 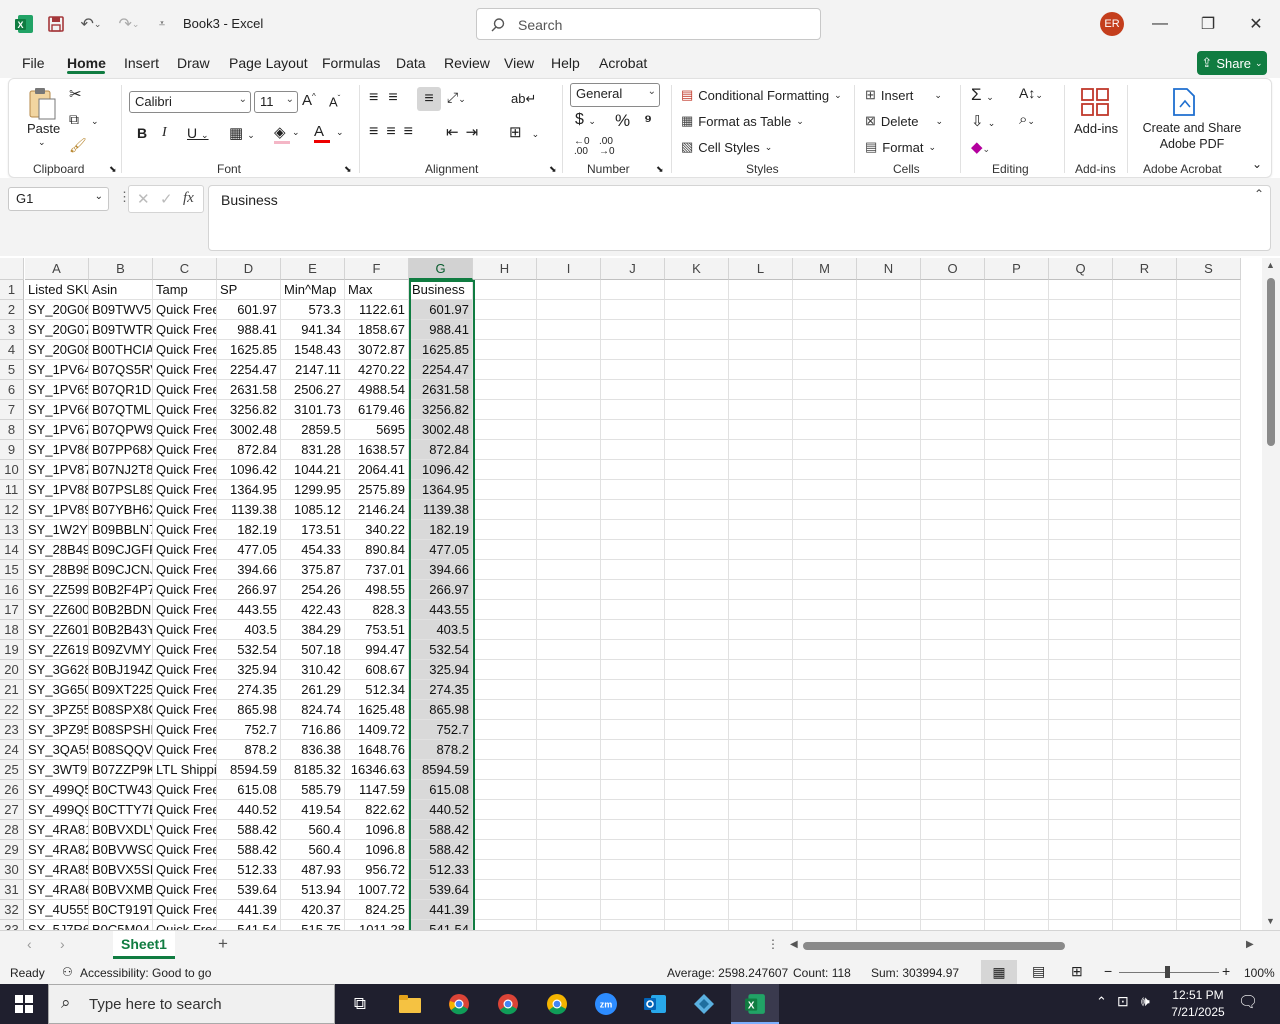 I want to click on row-header: 4, so click(x=12, y=350).